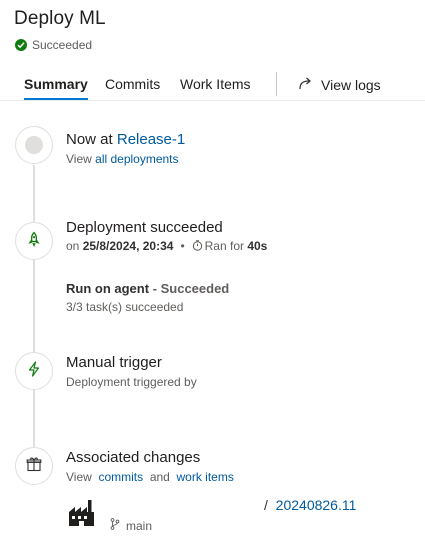 This screenshot has height=552, width=425. I want to click on release-node, so click(34, 145).